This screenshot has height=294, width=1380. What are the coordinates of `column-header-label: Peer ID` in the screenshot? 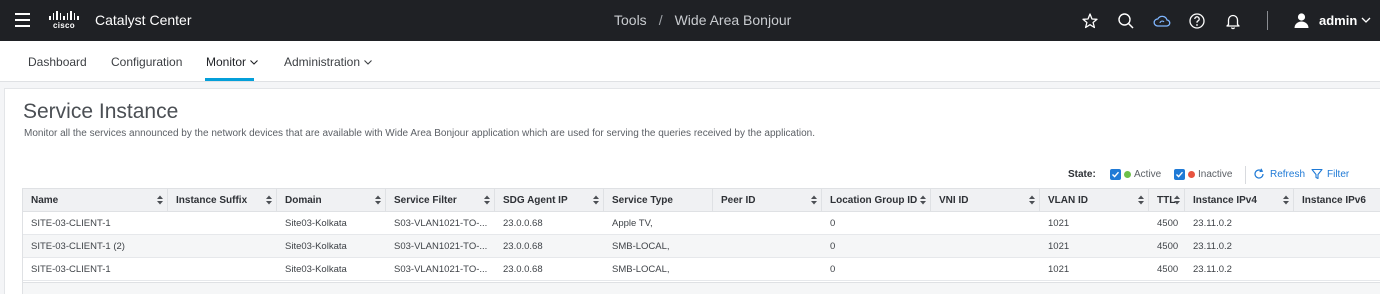 It's located at (738, 200).